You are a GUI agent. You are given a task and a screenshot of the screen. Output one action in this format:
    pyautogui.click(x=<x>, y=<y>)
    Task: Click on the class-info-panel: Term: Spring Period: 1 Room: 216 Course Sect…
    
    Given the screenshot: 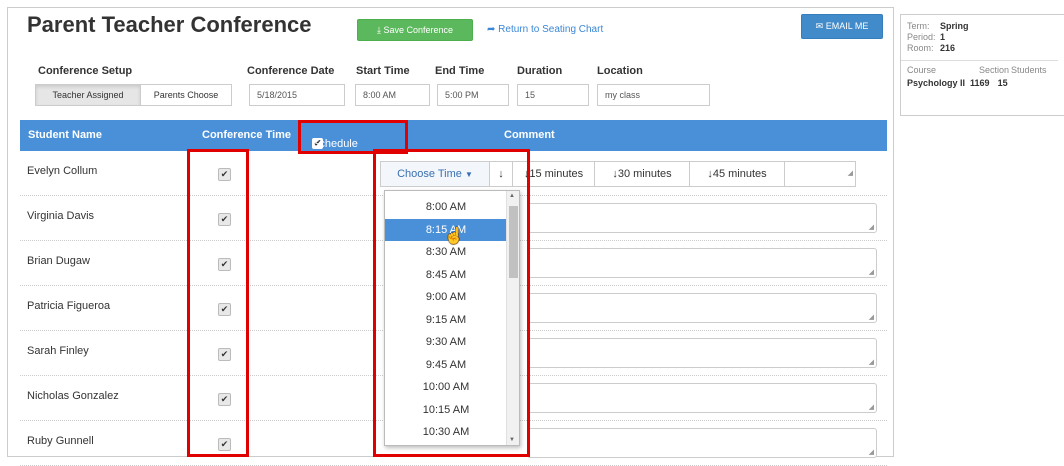 What is the action you would take?
    pyautogui.click(x=982, y=65)
    